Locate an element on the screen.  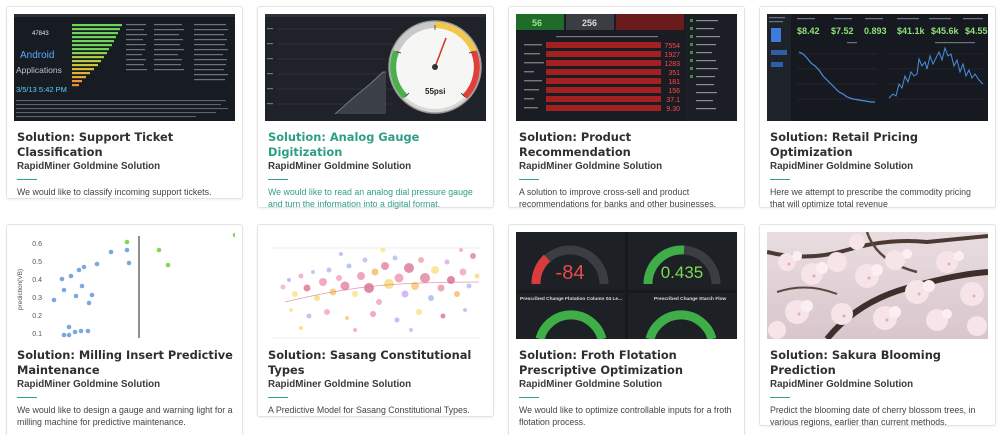
thumbnail-bubble-scatter is located at coordinates (375, 285).